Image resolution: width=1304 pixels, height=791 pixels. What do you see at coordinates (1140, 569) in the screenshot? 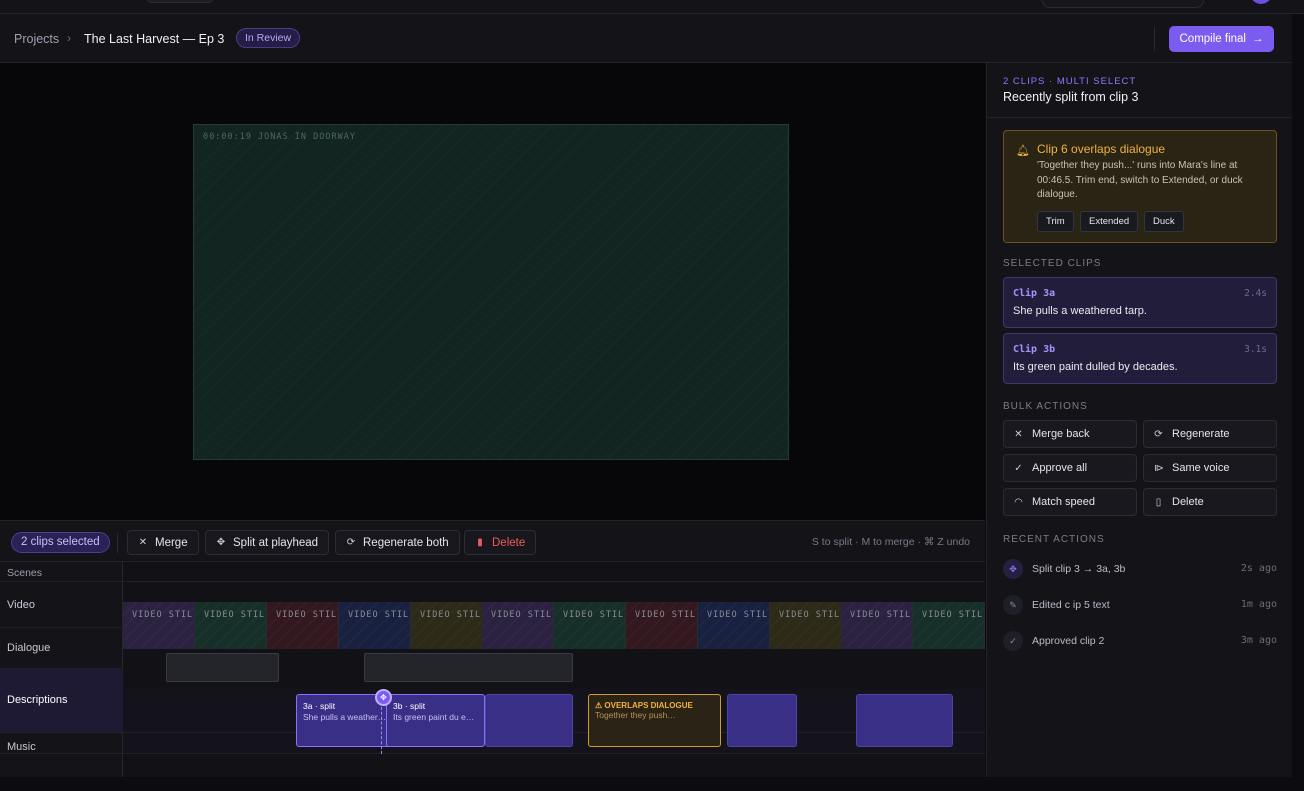
I see `recent-action-item: ✥ Split clip 3 → 3a, 3b 2s ago` at bounding box center [1140, 569].